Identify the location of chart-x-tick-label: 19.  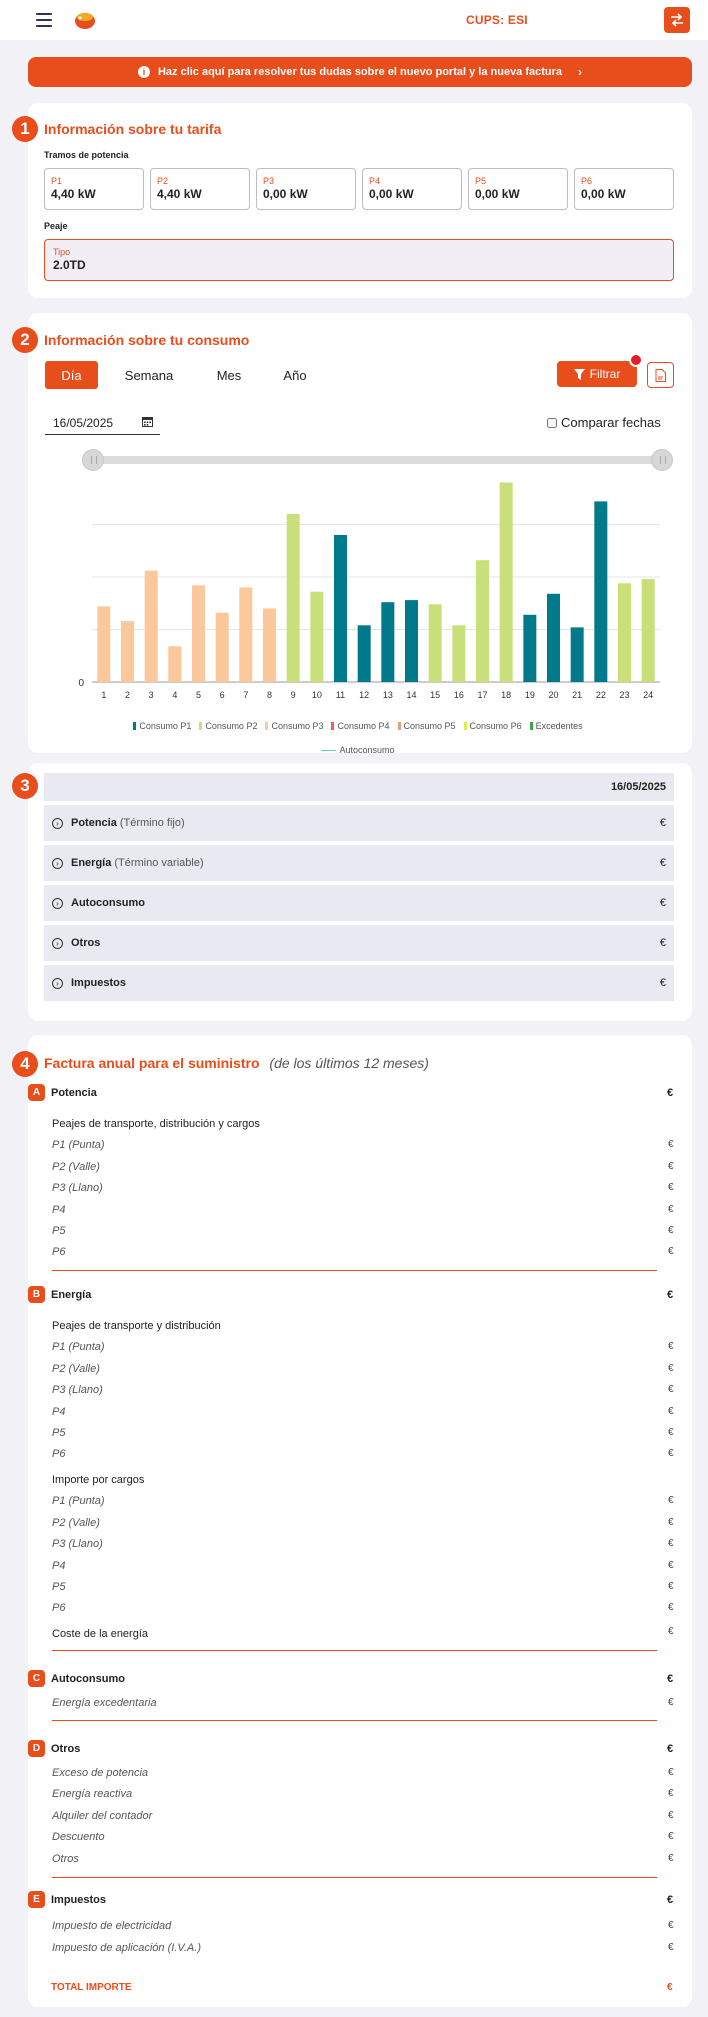
(530, 695).